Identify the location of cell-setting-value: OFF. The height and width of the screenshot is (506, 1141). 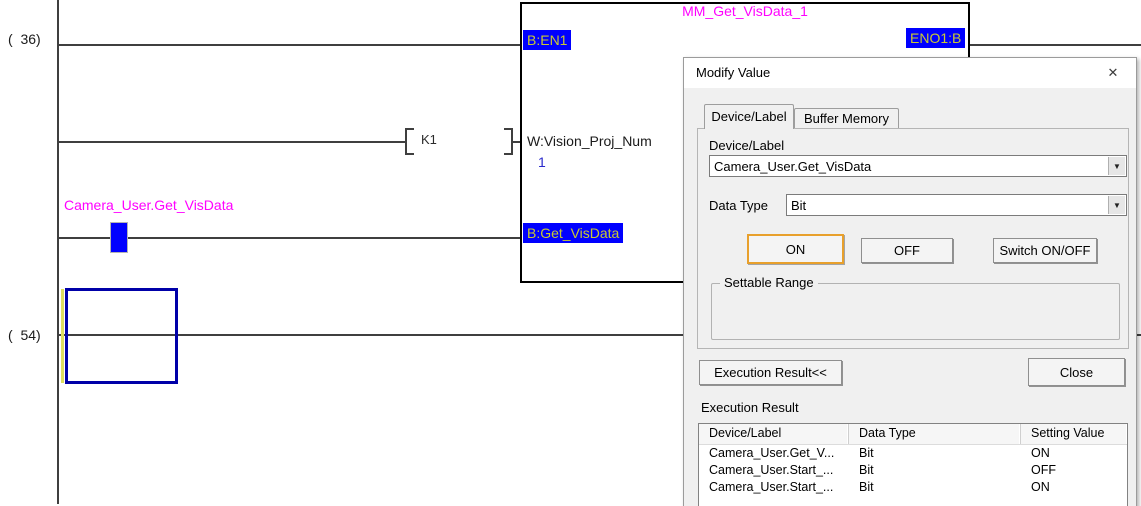
(1043, 470).